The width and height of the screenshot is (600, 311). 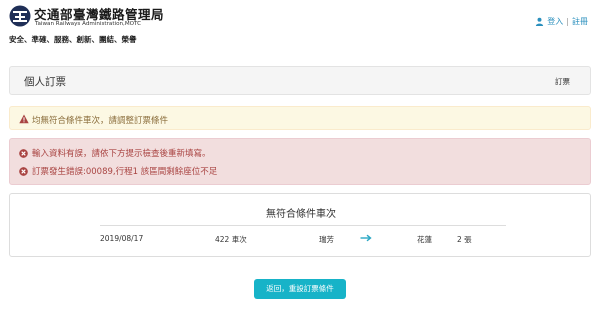 What do you see at coordinates (122, 238) in the screenshot?
I see `trip-date: 2019/08/17` at bounding box center [122, 238].